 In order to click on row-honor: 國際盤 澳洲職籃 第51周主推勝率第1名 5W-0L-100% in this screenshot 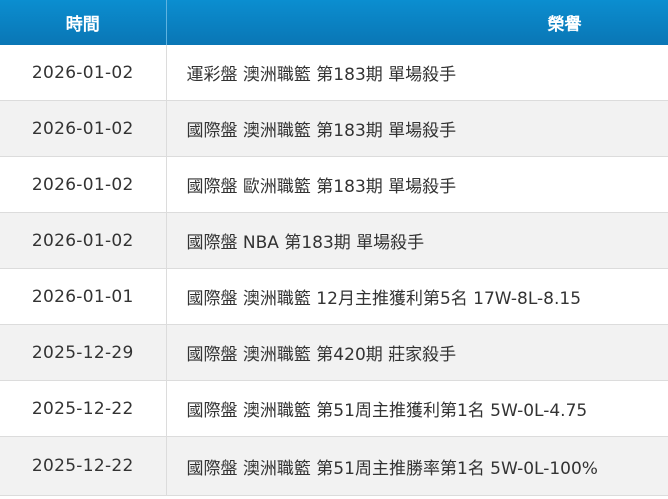, I will do `click(417, 466)`.